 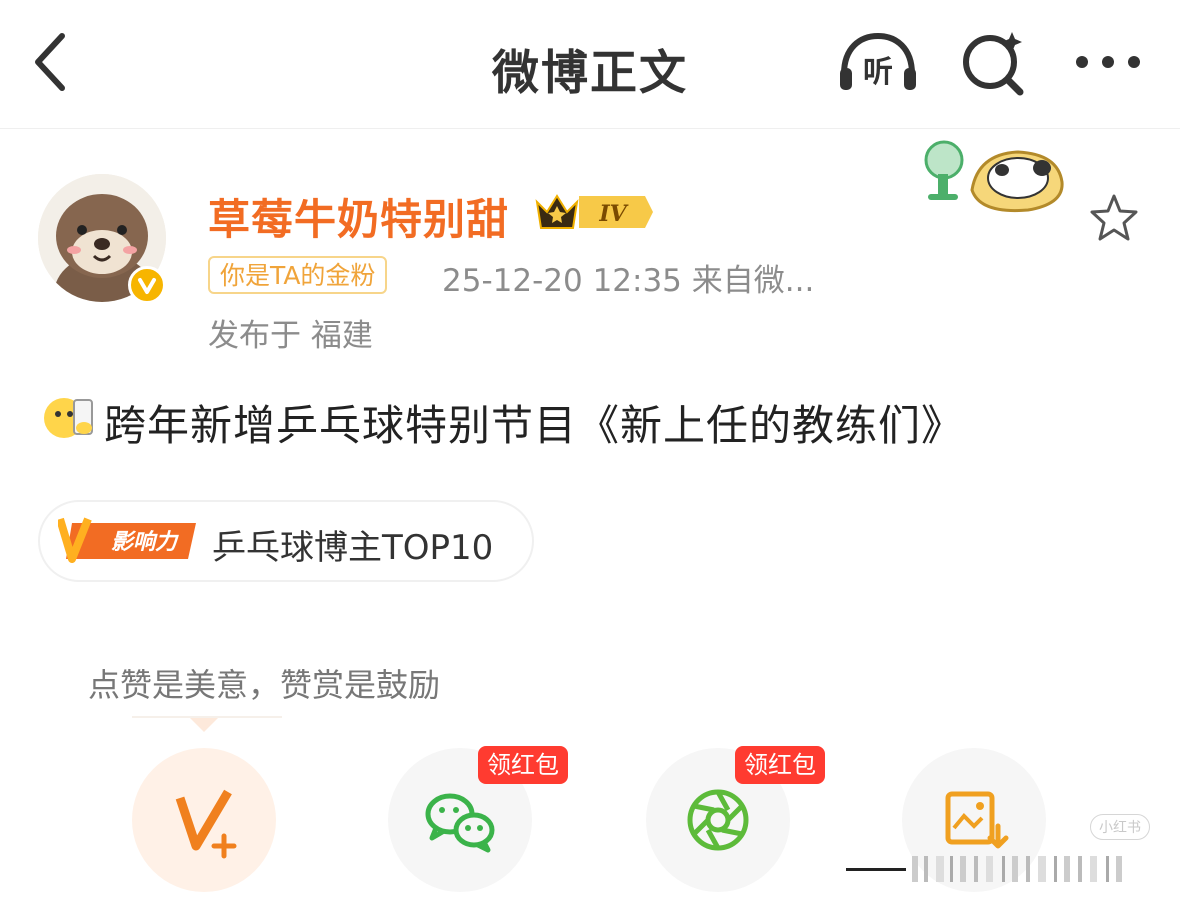 I want to click on influence-logo-text: 影响力, so click(x=145, y=542).